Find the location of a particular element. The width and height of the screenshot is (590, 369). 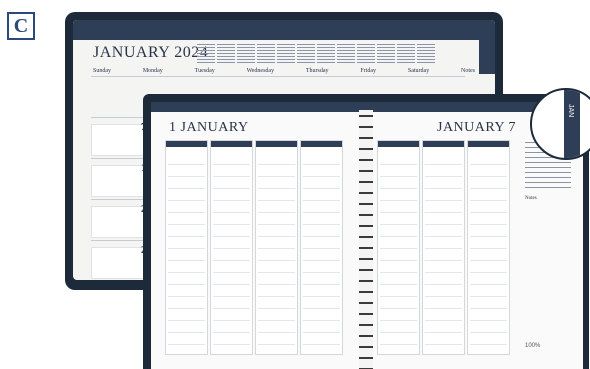

side-notes-label: Notes is located at coordinates (531, 198).